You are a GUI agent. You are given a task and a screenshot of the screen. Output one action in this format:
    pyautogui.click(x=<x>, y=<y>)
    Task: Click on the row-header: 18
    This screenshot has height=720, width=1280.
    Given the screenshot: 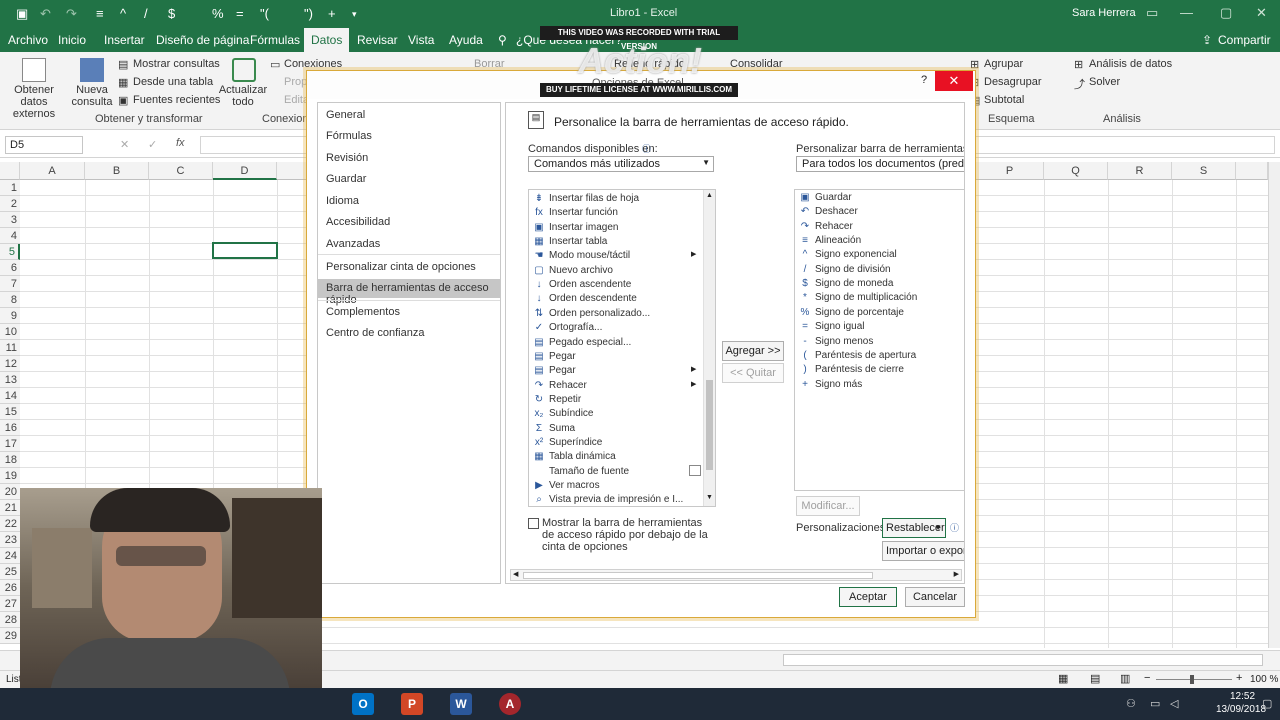 What is the action you would take?
    pyautogui.click(x=10, y=460)
    